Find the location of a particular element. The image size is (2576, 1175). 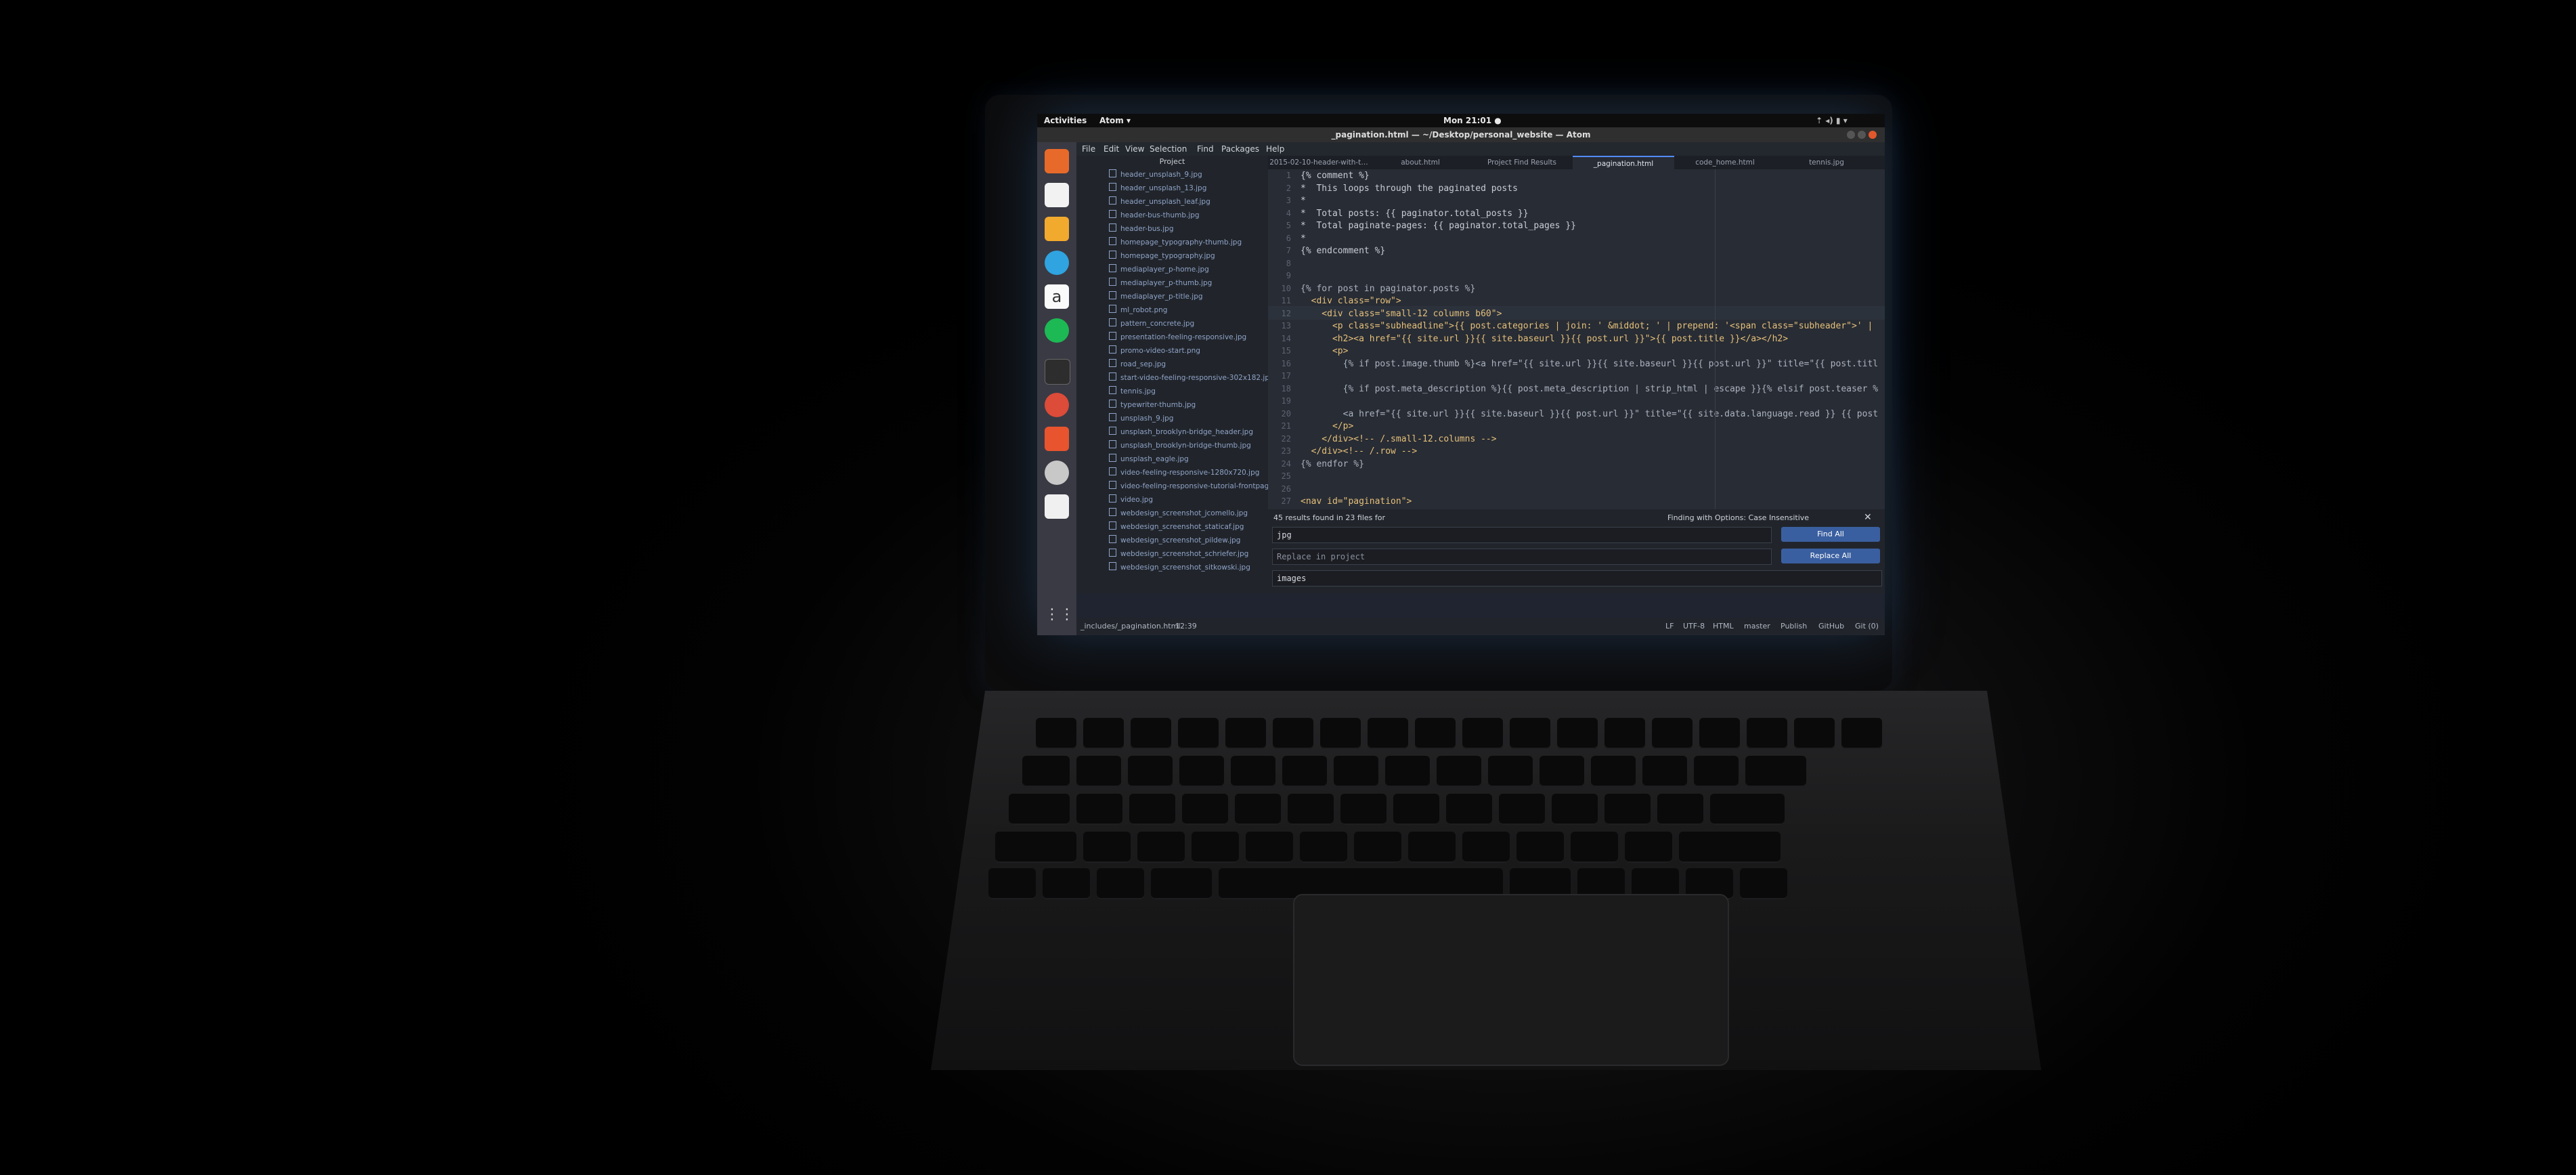

tree-file: promo-video-start.png is located at coordinates (1154, 352).